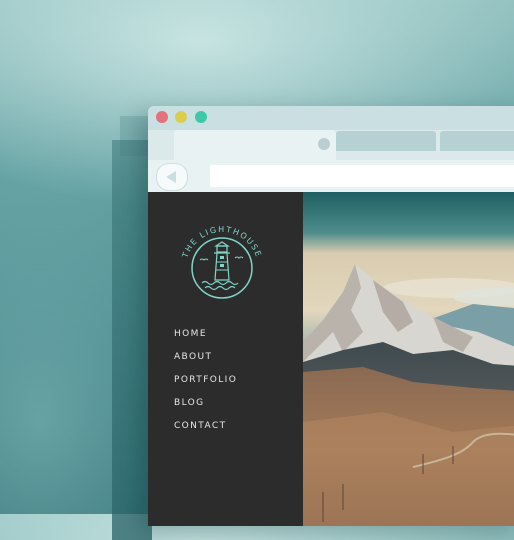 This screenshot has width=514, height=540. I want to click on navigation-bar, so click(331, 176).